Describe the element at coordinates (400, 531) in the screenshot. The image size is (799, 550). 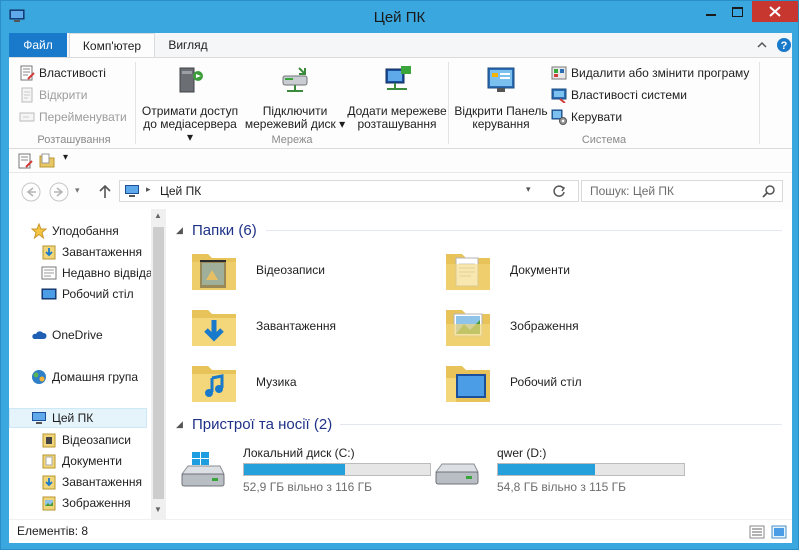
I see `status-bar: Елементів: 8` at that location.